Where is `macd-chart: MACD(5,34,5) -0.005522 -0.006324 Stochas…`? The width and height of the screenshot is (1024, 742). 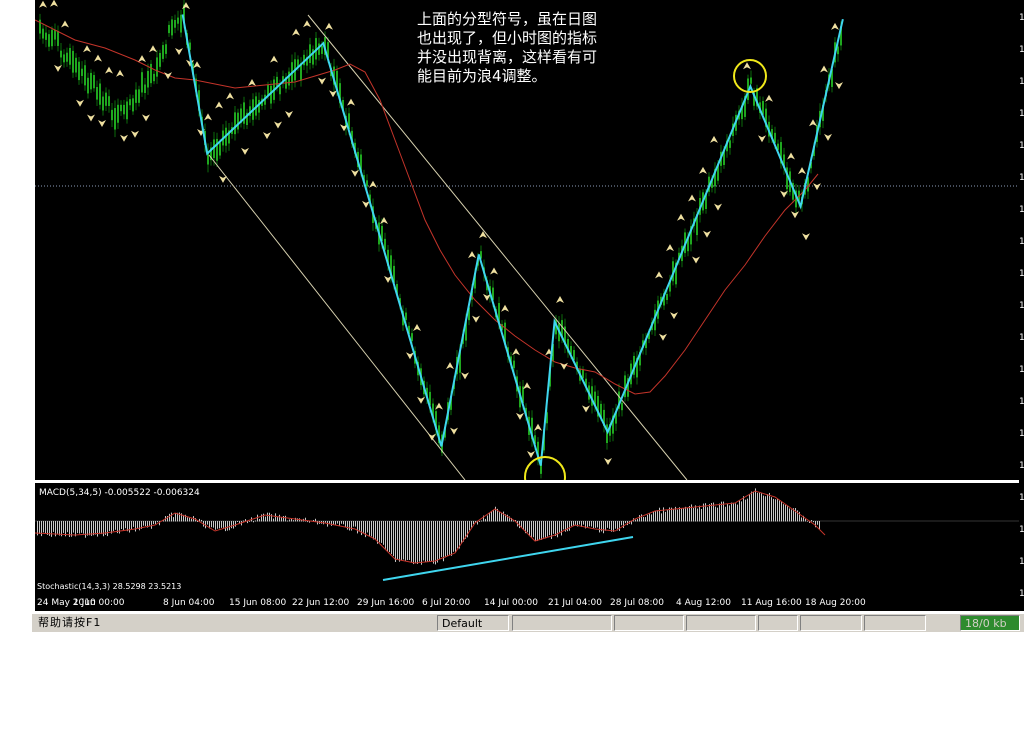
macd-chart: MACD(5,34,5) -0.005522 -0.006324 Stochas… is located at coordinates (526, 537).